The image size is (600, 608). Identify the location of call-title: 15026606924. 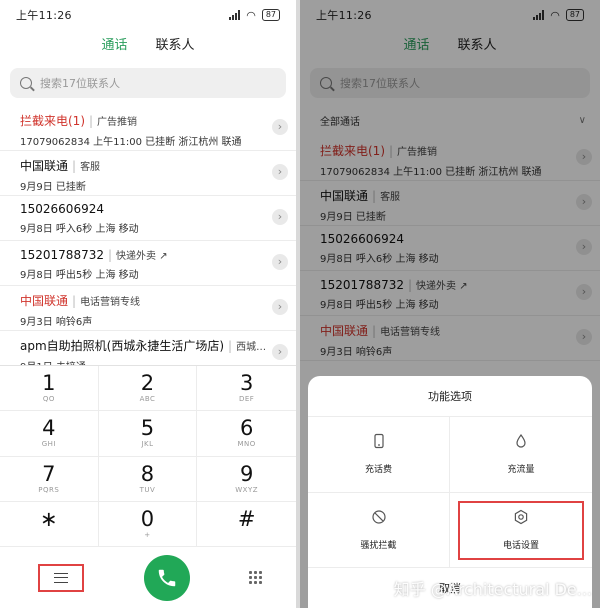
(143, 209).